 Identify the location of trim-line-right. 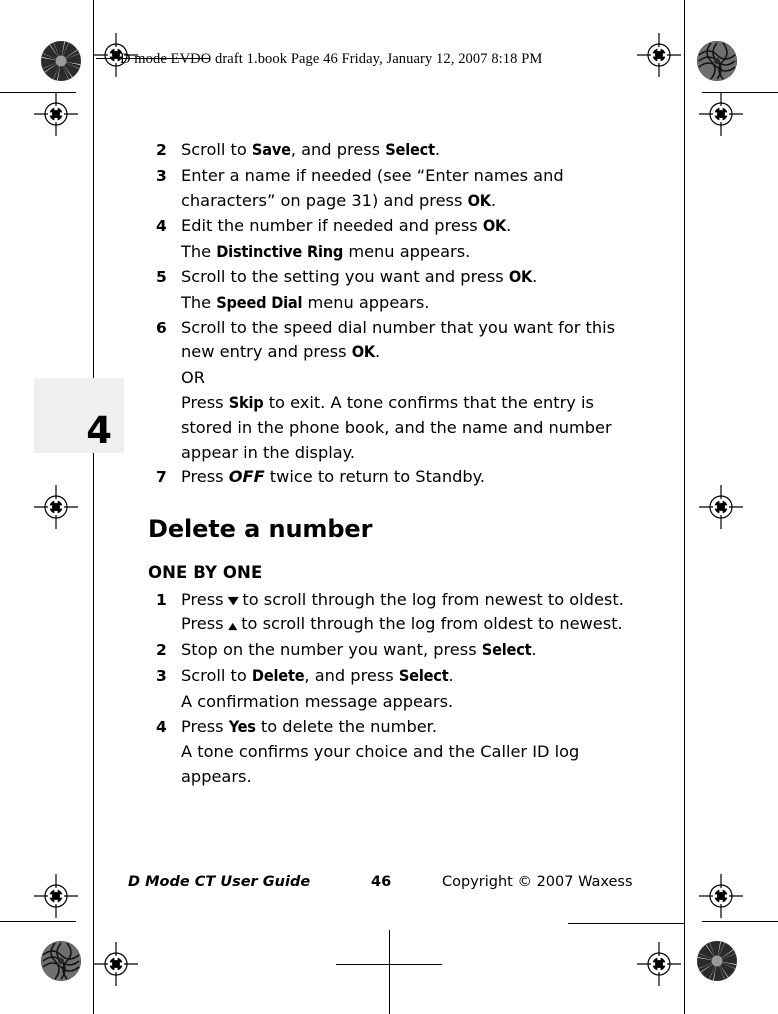
(684, 507).